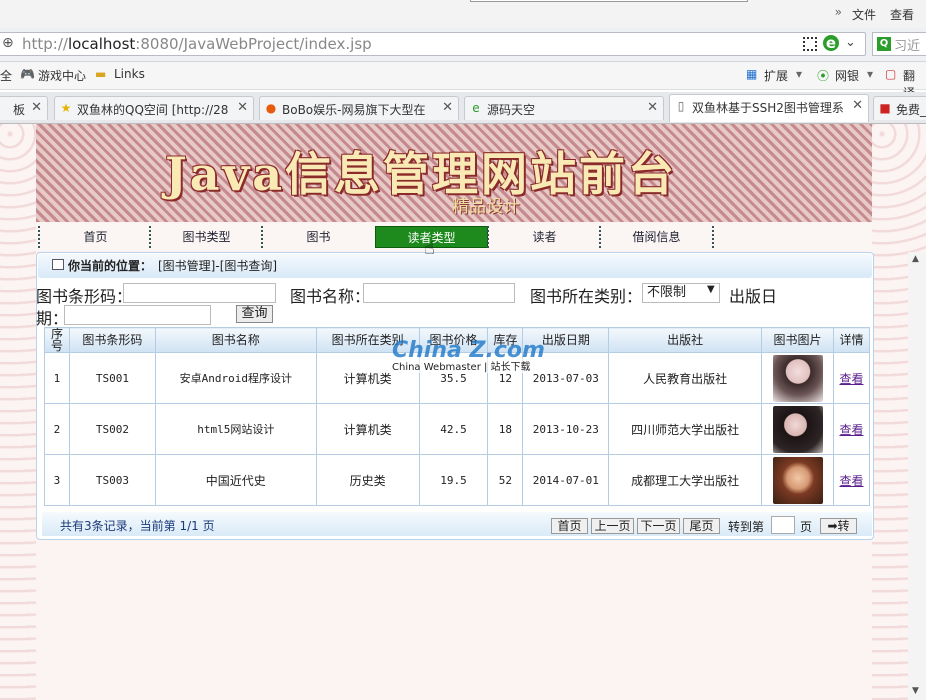  I want to click on nav-book-type: 图书类型, so click(205, 237).